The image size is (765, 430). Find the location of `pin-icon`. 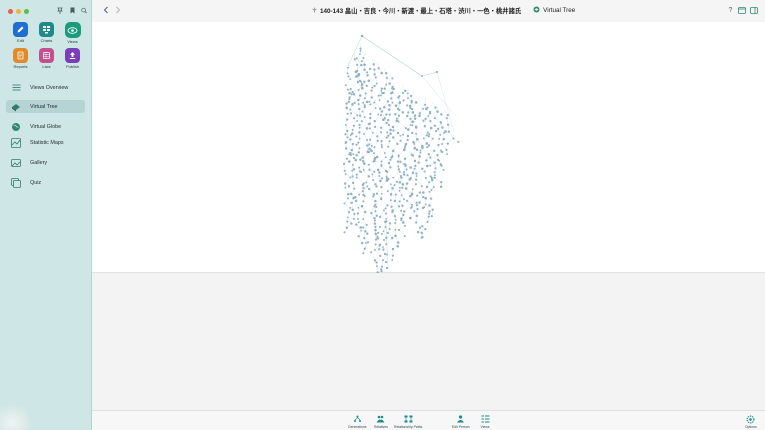

pin-icon is located at coordinates (60, 10).